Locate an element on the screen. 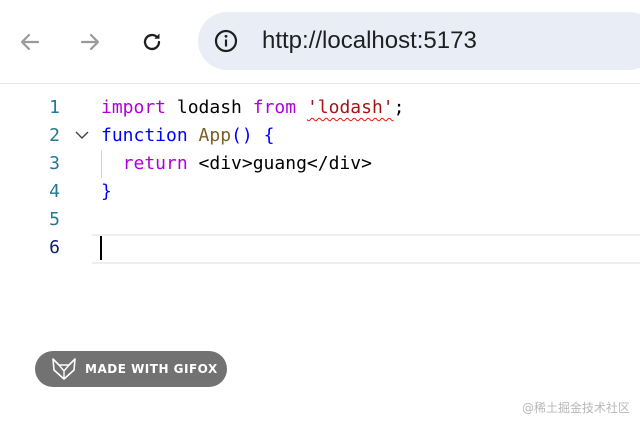  code-token: } is located at coordinates (106, 191).